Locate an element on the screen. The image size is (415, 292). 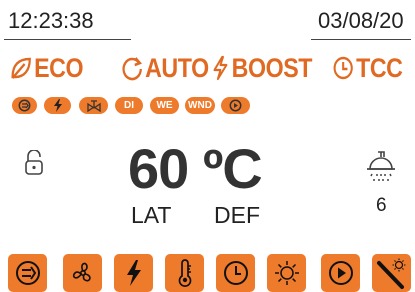
time-underline is located at coordinates (67, 39).